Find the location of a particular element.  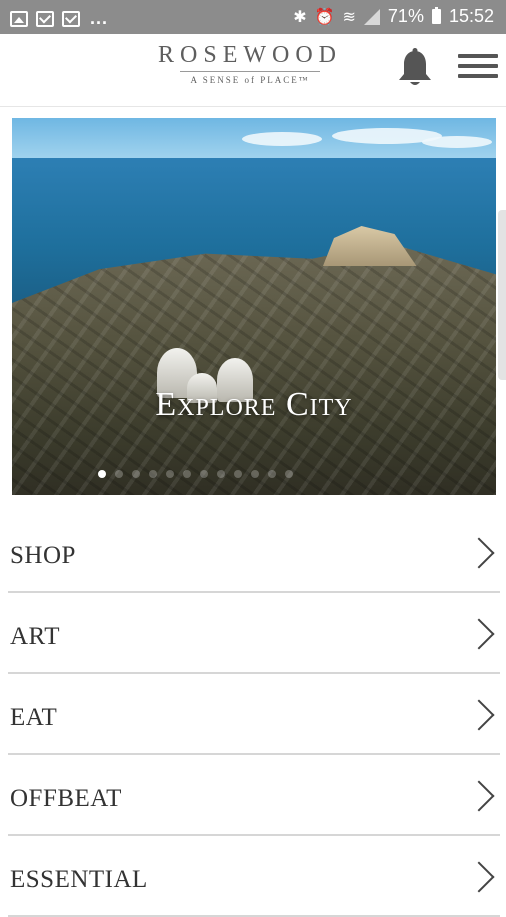

gallery-icon is located at coordinates (19, 18).